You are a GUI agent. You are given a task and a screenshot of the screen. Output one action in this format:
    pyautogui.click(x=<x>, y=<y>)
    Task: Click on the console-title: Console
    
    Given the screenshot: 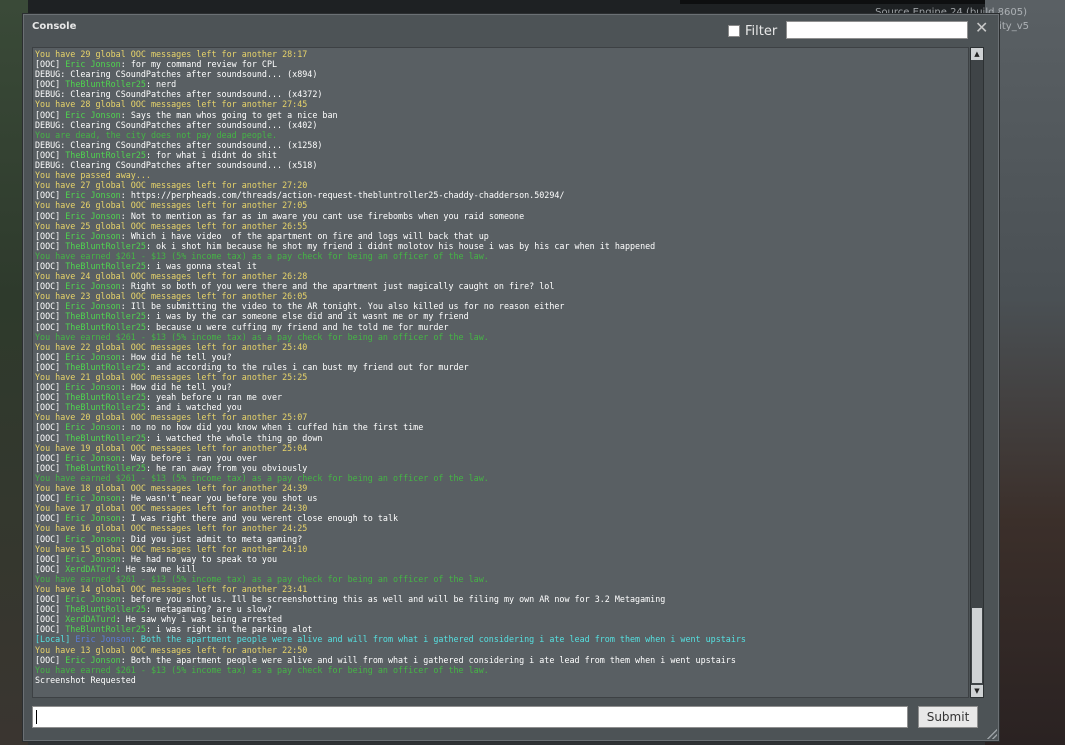 What is the action you would take?
    pyautogui.click(x=54, y=26)
    